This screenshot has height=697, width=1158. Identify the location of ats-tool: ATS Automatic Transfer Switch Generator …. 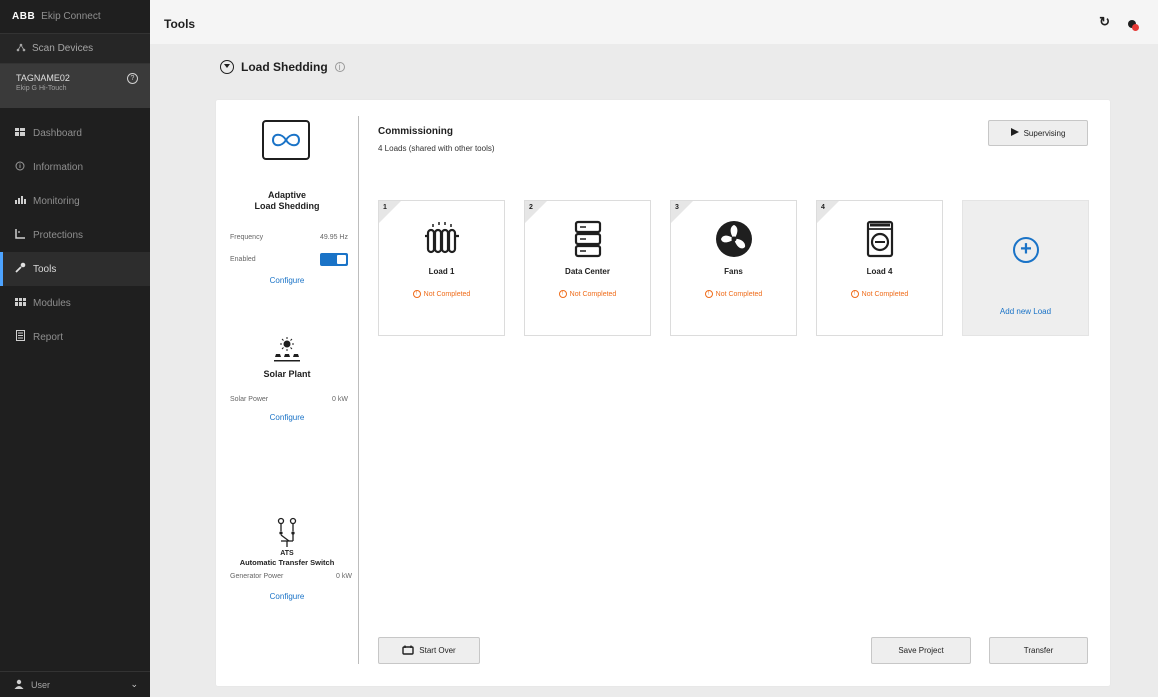
(287, 559).